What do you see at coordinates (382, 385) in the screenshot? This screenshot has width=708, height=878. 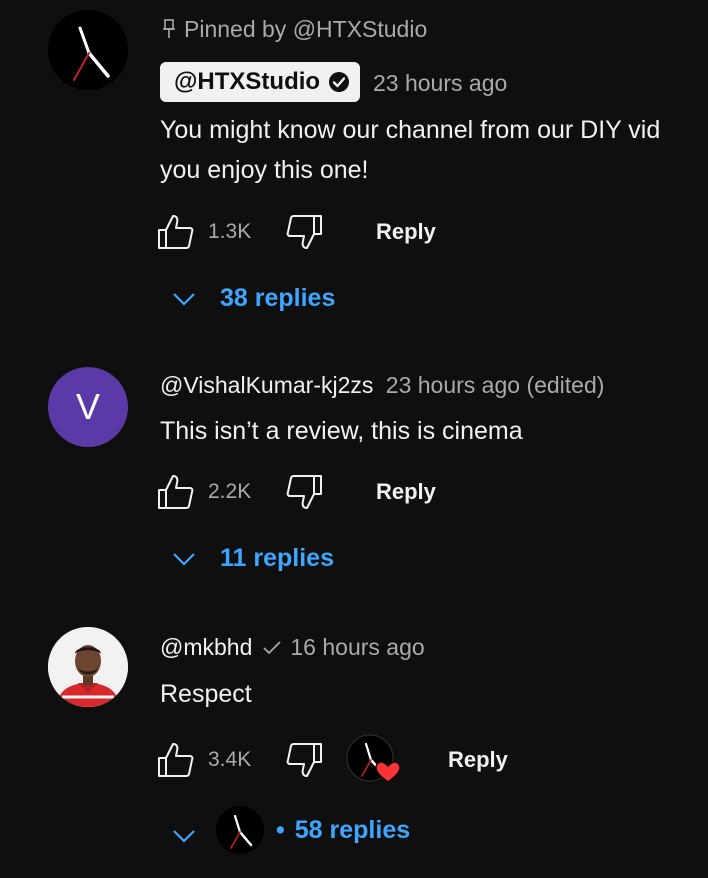 I see `comment-header: @VishalKumar-kj2zs 23 hours ago (edited)` at bounding box center [382, 385].